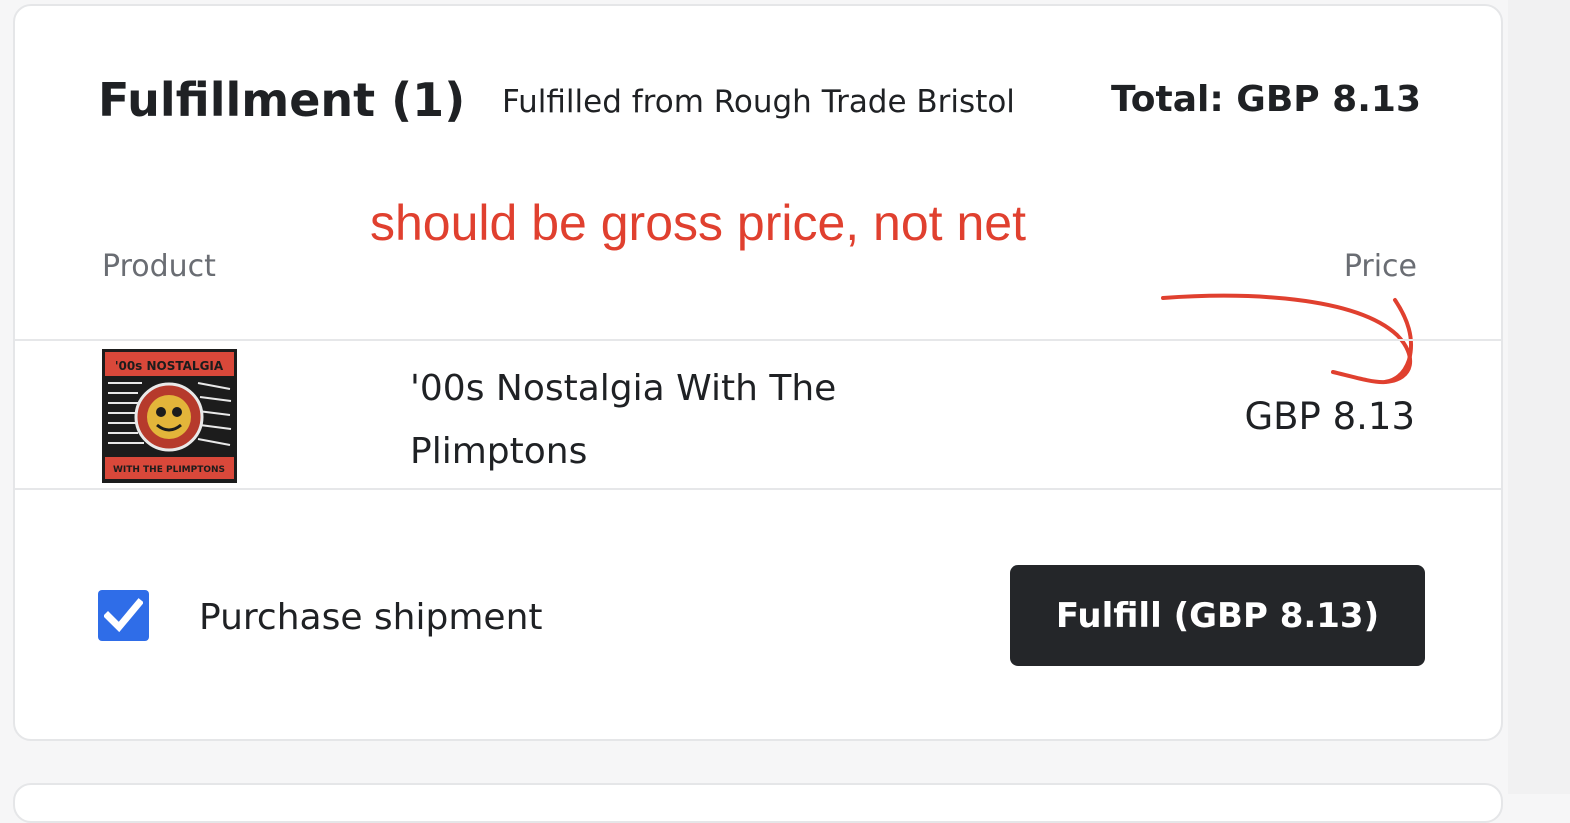 This screenshot has width=1570, height=823. I want to click on product-thumbnail: '00s NOSTALGIA WITH THE PLIMPTONS, so click(169, 416).